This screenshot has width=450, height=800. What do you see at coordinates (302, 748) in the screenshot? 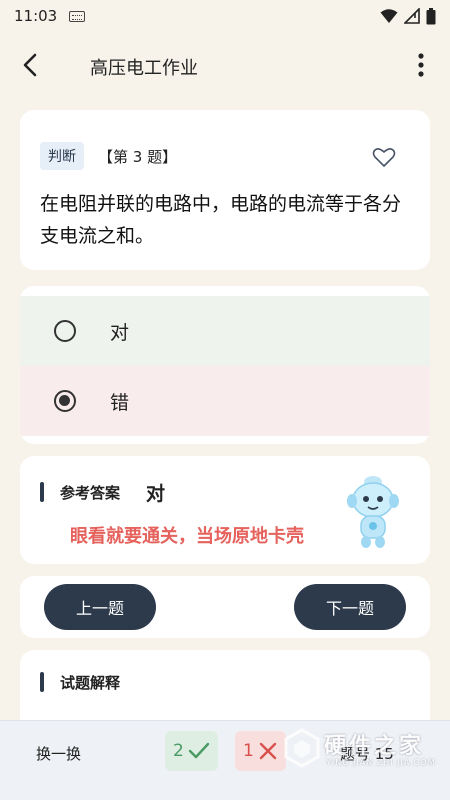
I see `watermark-logo-icon` at bounding box center [302, 748].